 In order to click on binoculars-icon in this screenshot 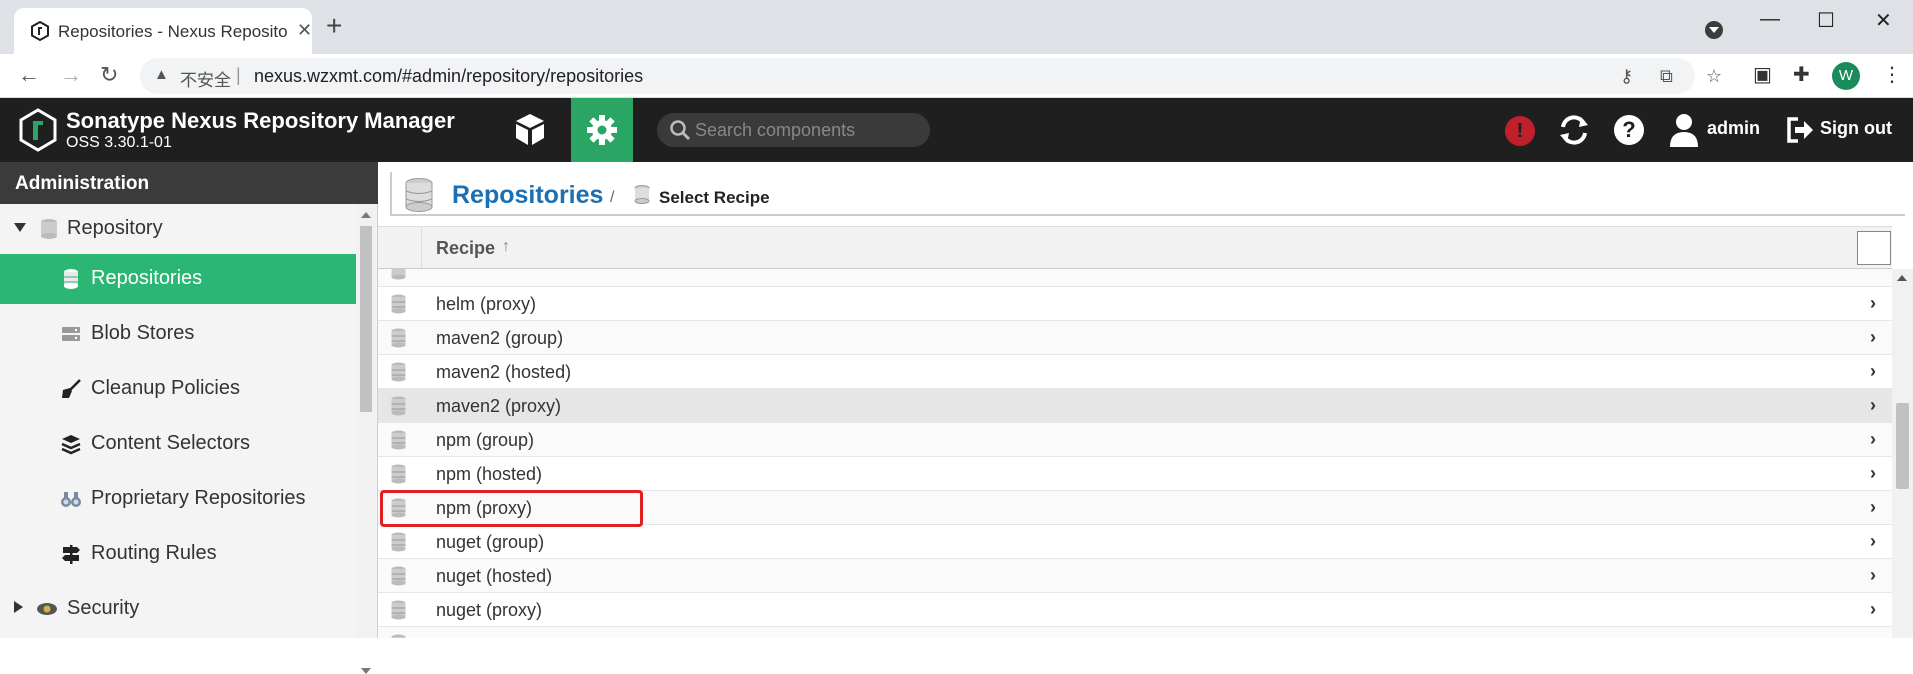, I will do `click(71, 499)`.